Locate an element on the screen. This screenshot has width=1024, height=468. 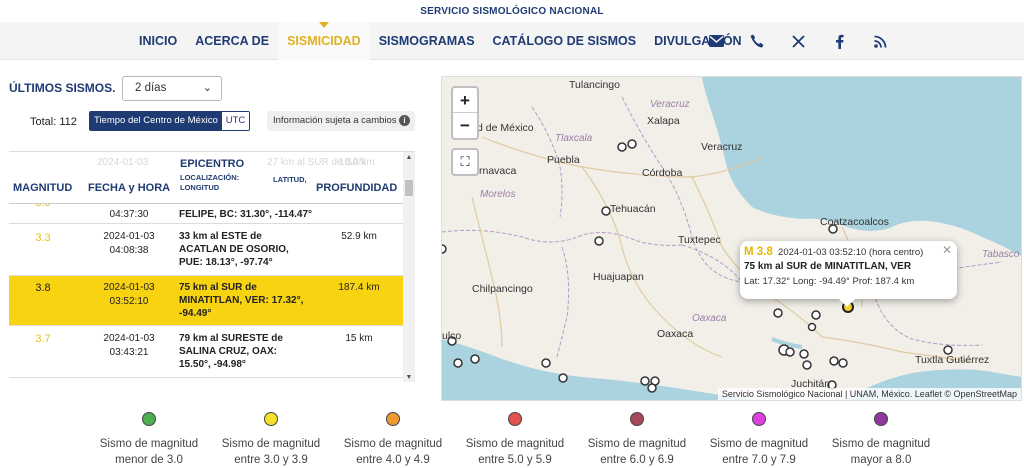
row-depth: 15 km is located at coordinates (359, 338).